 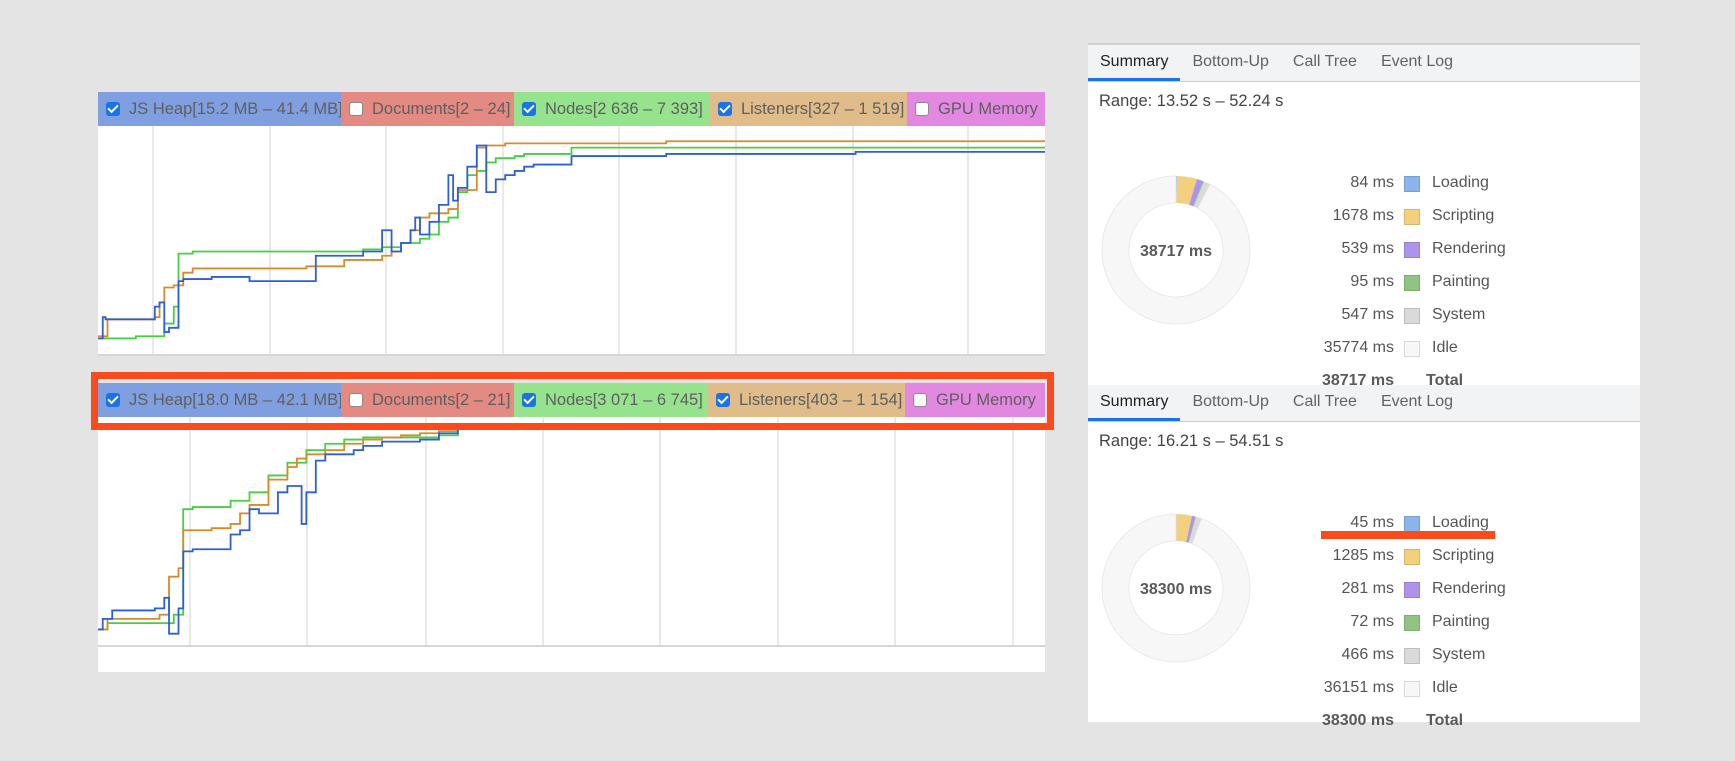 I want to click on legend-label: JS Heap[15.2 MB – 41.4 MB], so click(x=236, y=108).